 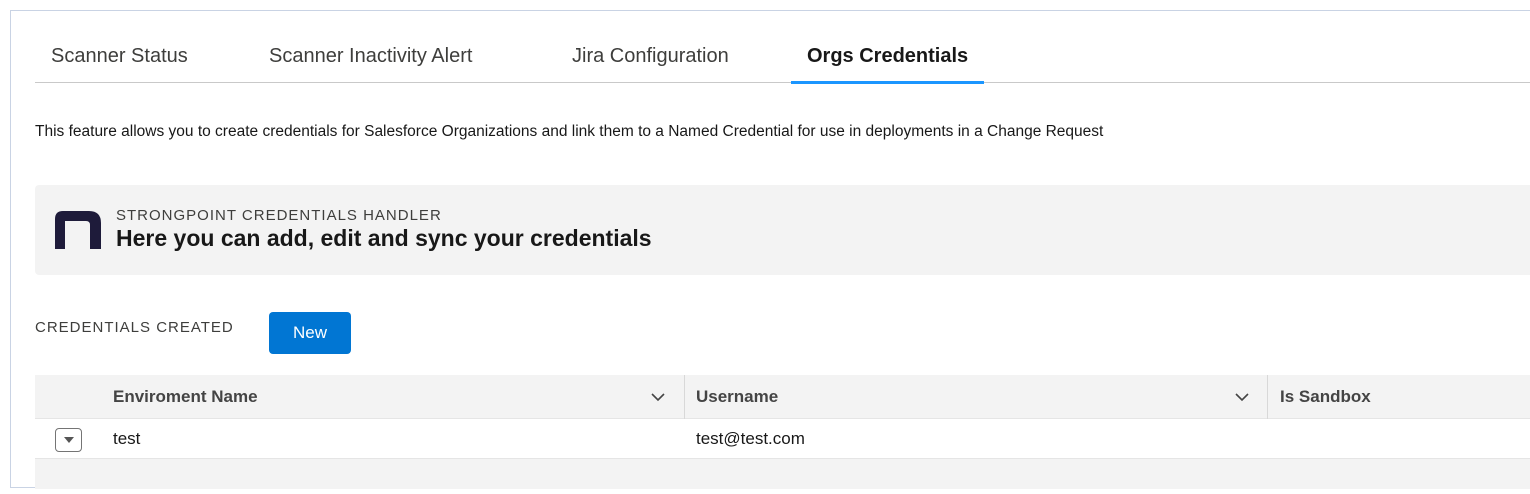 What do you see at coordinates (737, 397) in the screenshot?
I see `column-header-username: Username` at bounding box center [737, 397].